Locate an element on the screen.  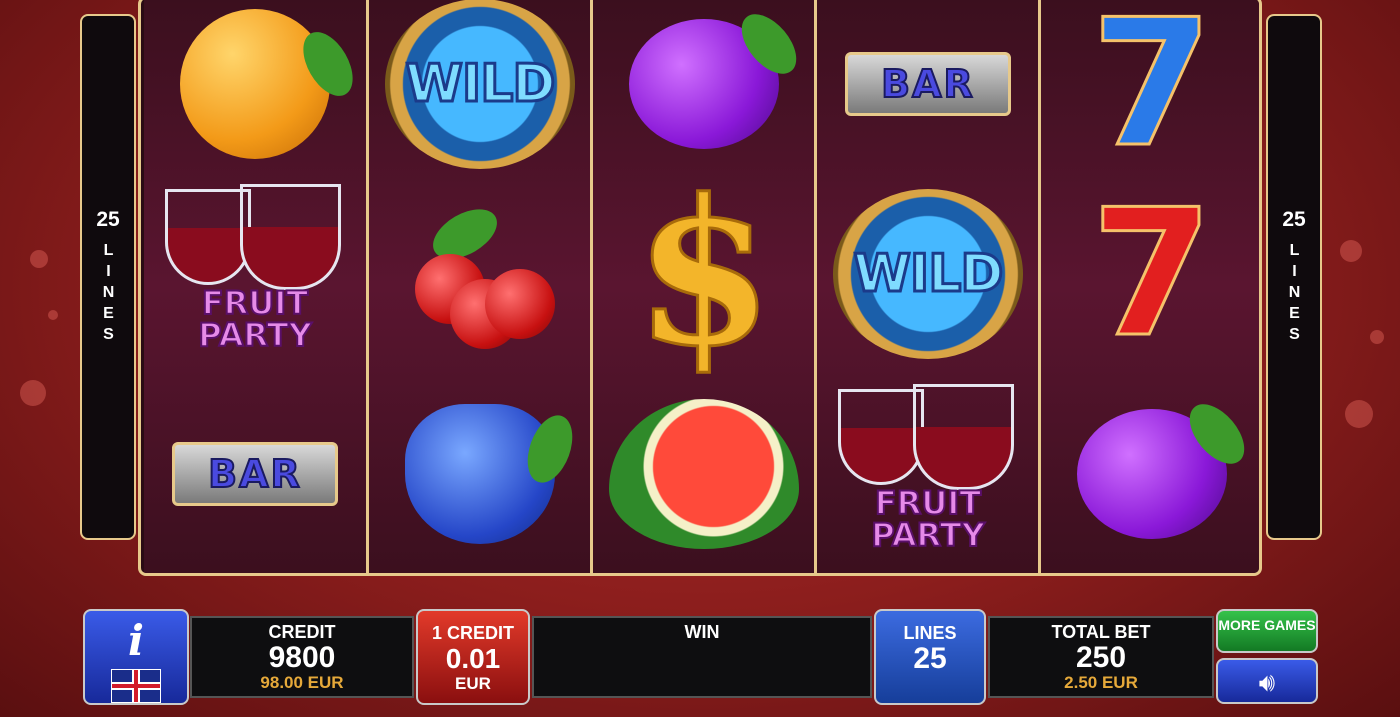
credit-money: 98.00 EUR is located at coordinates (302, 682).